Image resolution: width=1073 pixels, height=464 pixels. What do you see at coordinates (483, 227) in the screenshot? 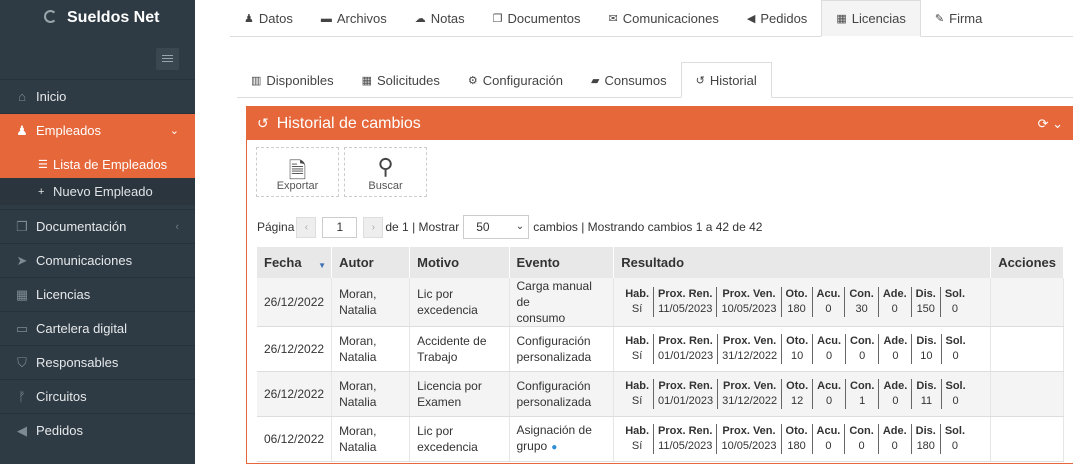
I see `per-page-value: 50` at bounding box center [483, 227].